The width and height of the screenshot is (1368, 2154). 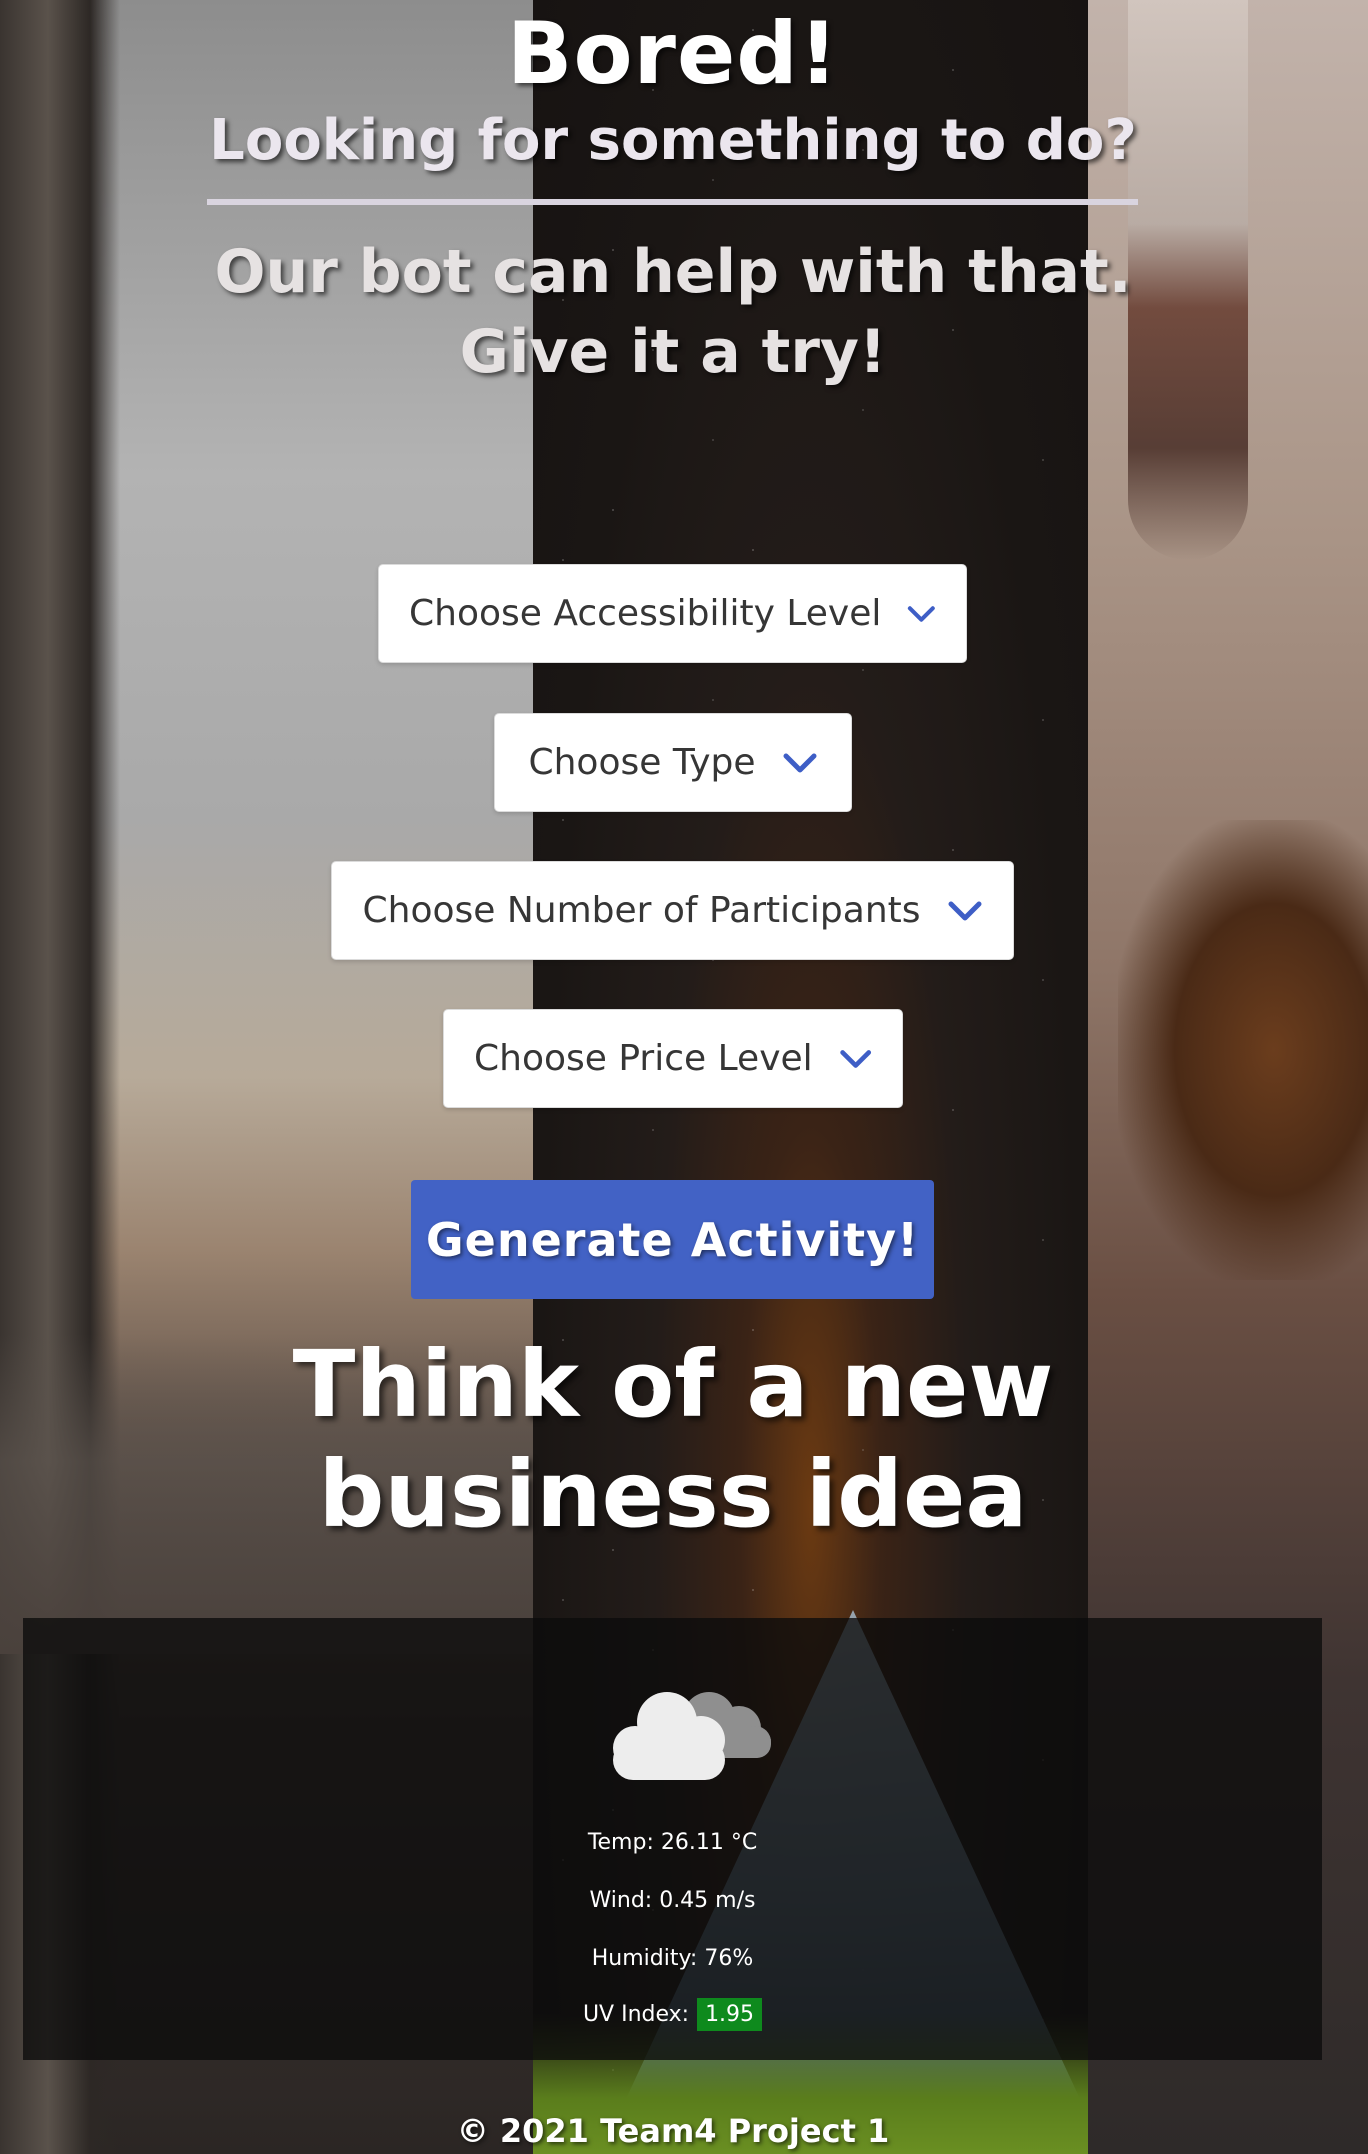 What do you see at coordinates (673, 1439) in the screenshot?
I see `activity-result-text: Think of a new business idea` at bounding box center [673, 1439].